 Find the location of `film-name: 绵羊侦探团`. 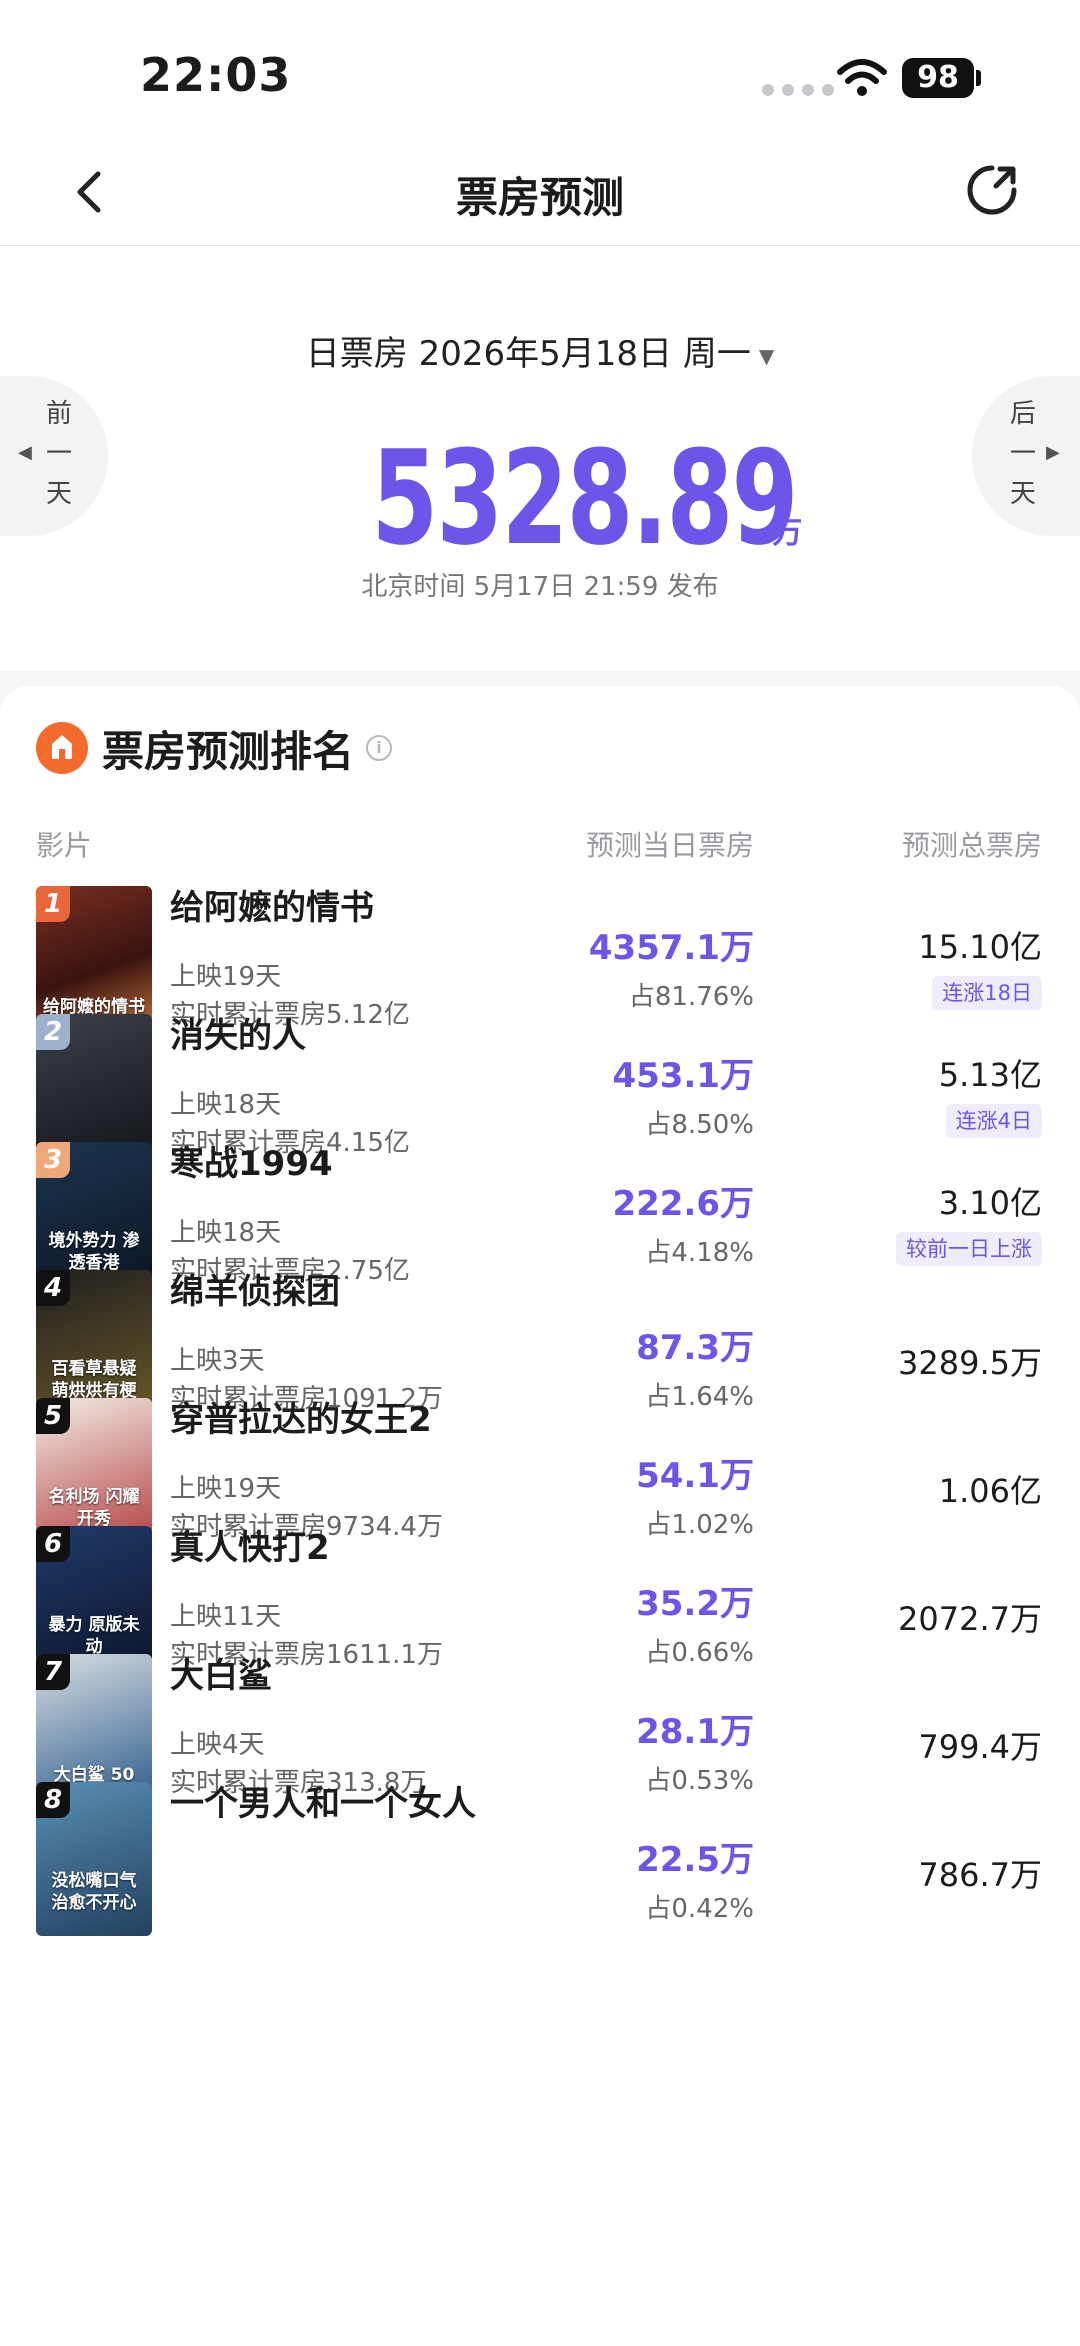

film-name: 绵羊侦探团 is located at coordinates (330, 1292).